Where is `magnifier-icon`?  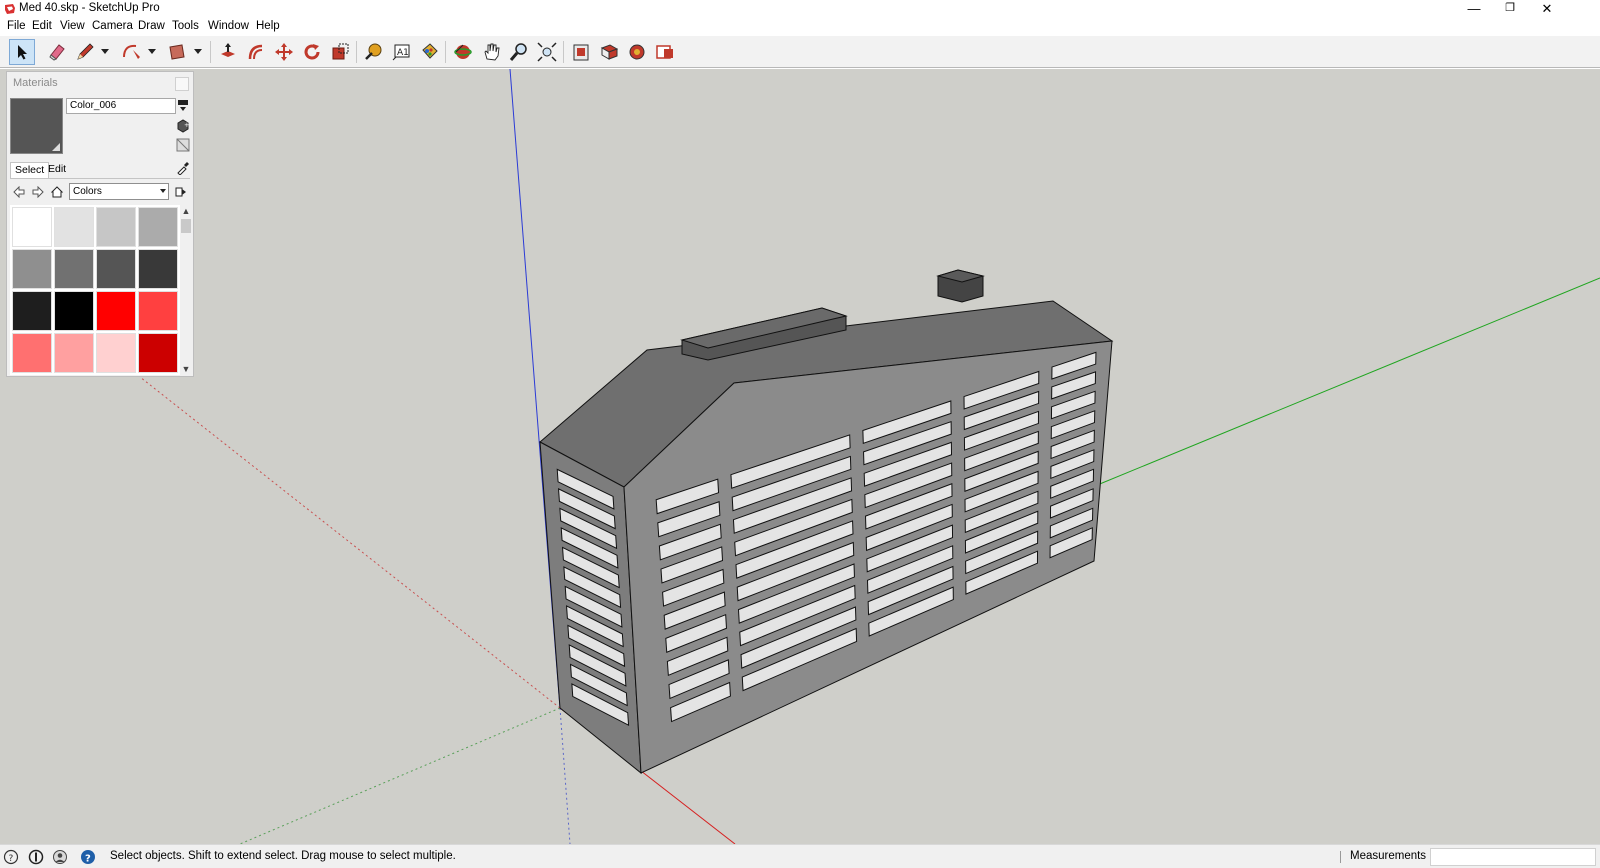
magnifier-icon is located at coordinates (518, 52).